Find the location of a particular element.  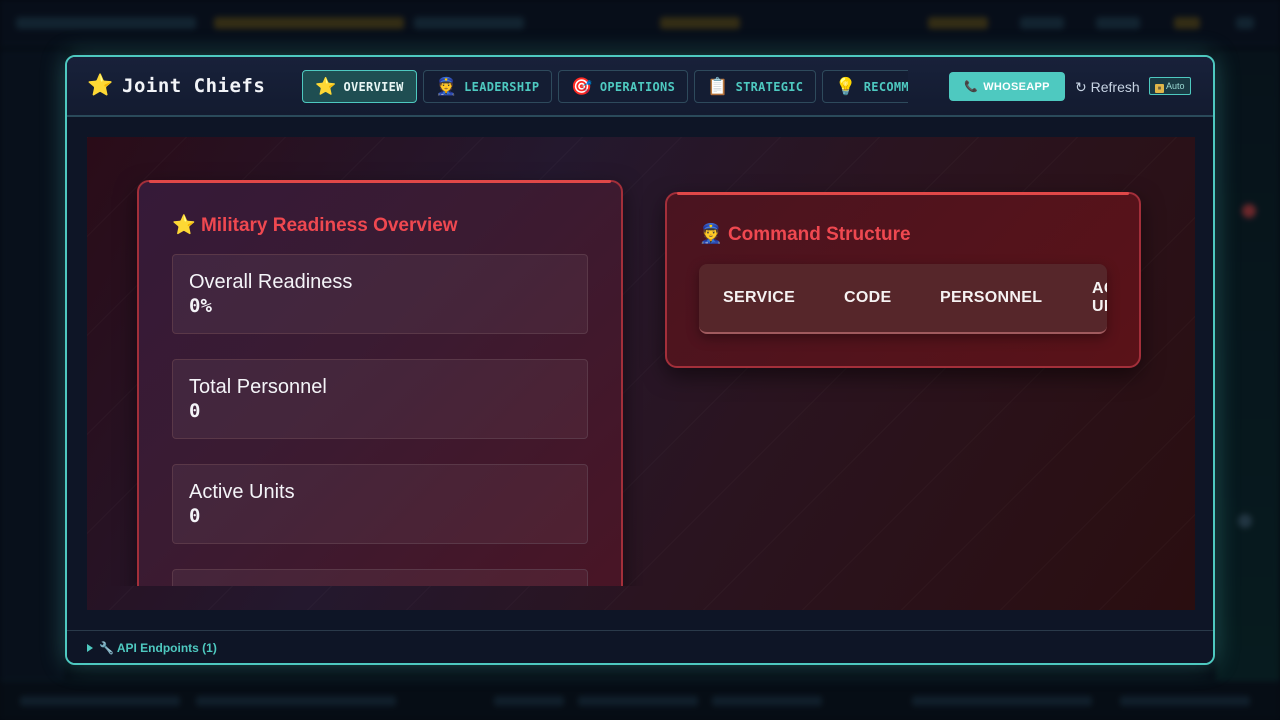

background-statusbar is located at coordinates (640, 700).